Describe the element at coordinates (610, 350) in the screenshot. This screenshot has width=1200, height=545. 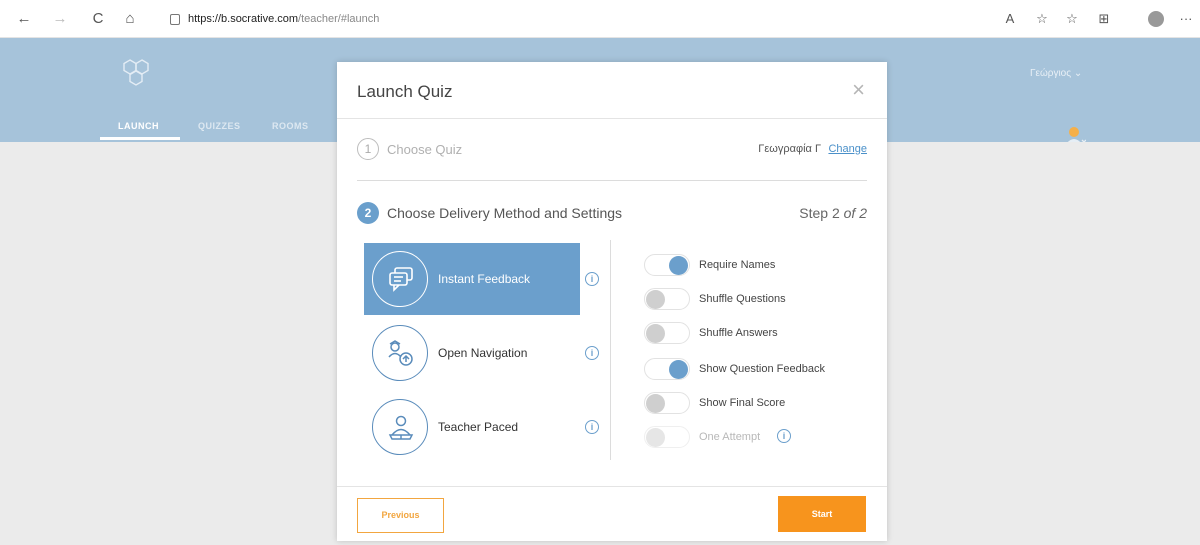
I see `column-divider` at that location.